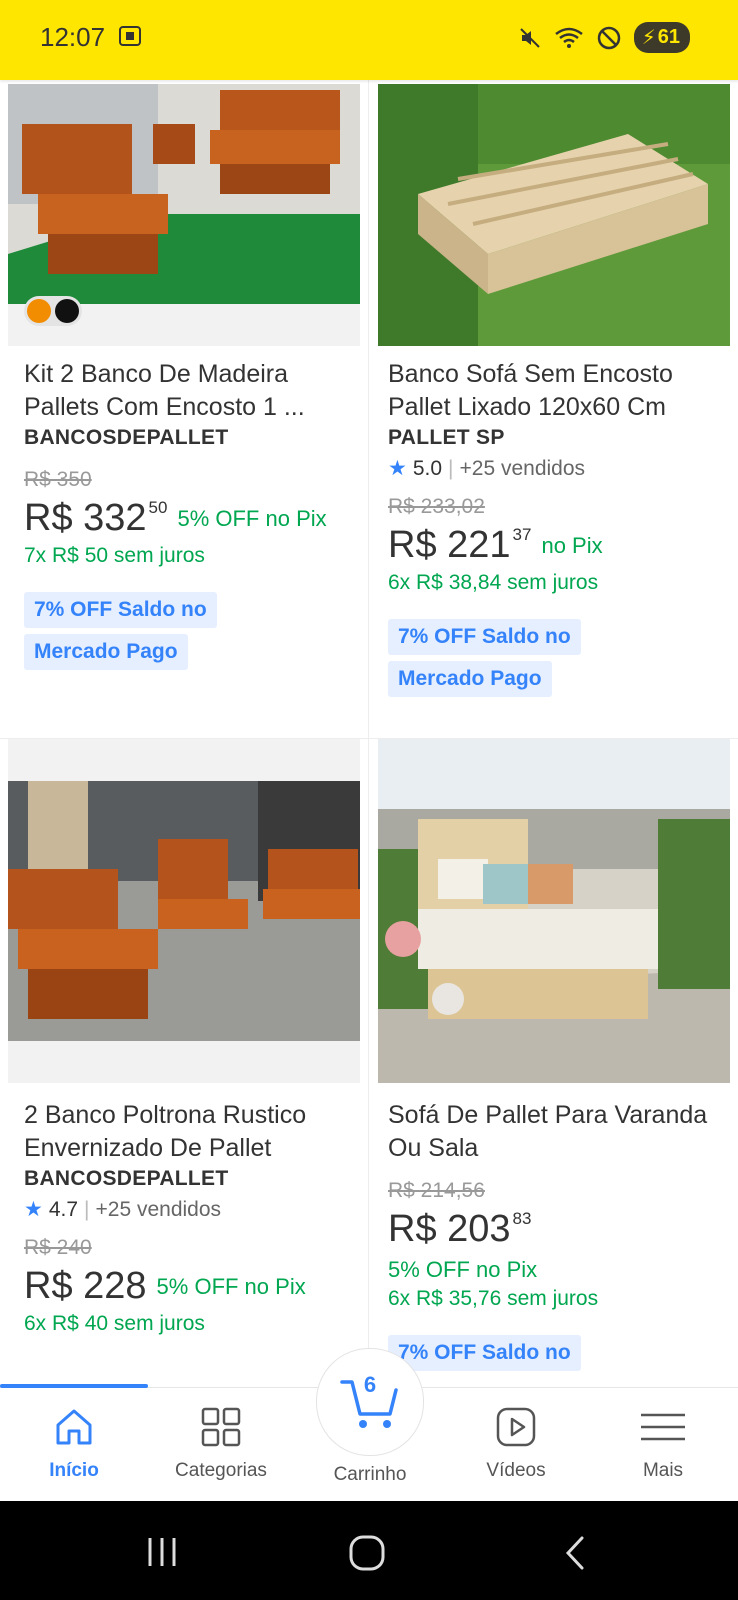 Image resolution: width=738 pixels, height=1600 pixels. Describe the element at coordinates (53, 311) in the screenshot. I see `color-swatches` at that location.